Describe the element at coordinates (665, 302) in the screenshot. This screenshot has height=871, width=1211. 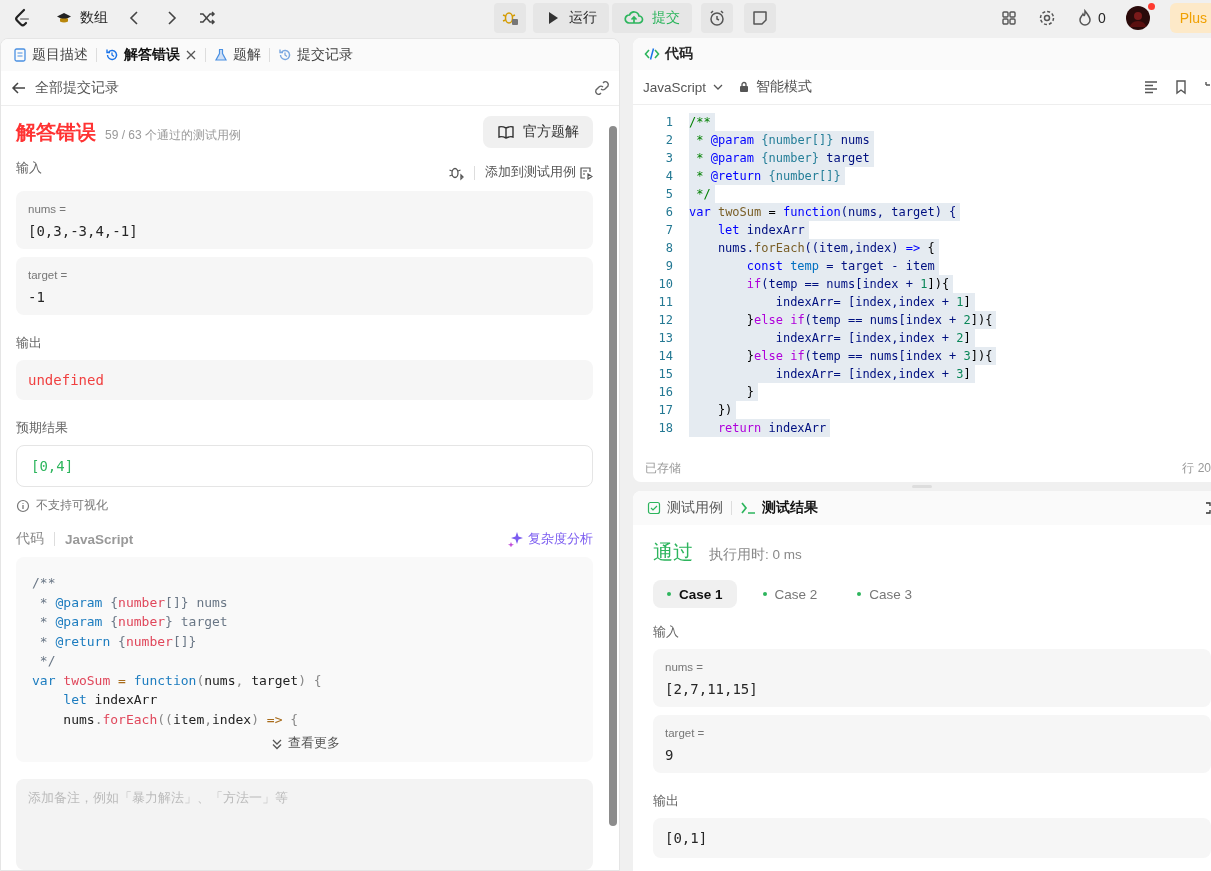
I see `line-number: 11` at that location.